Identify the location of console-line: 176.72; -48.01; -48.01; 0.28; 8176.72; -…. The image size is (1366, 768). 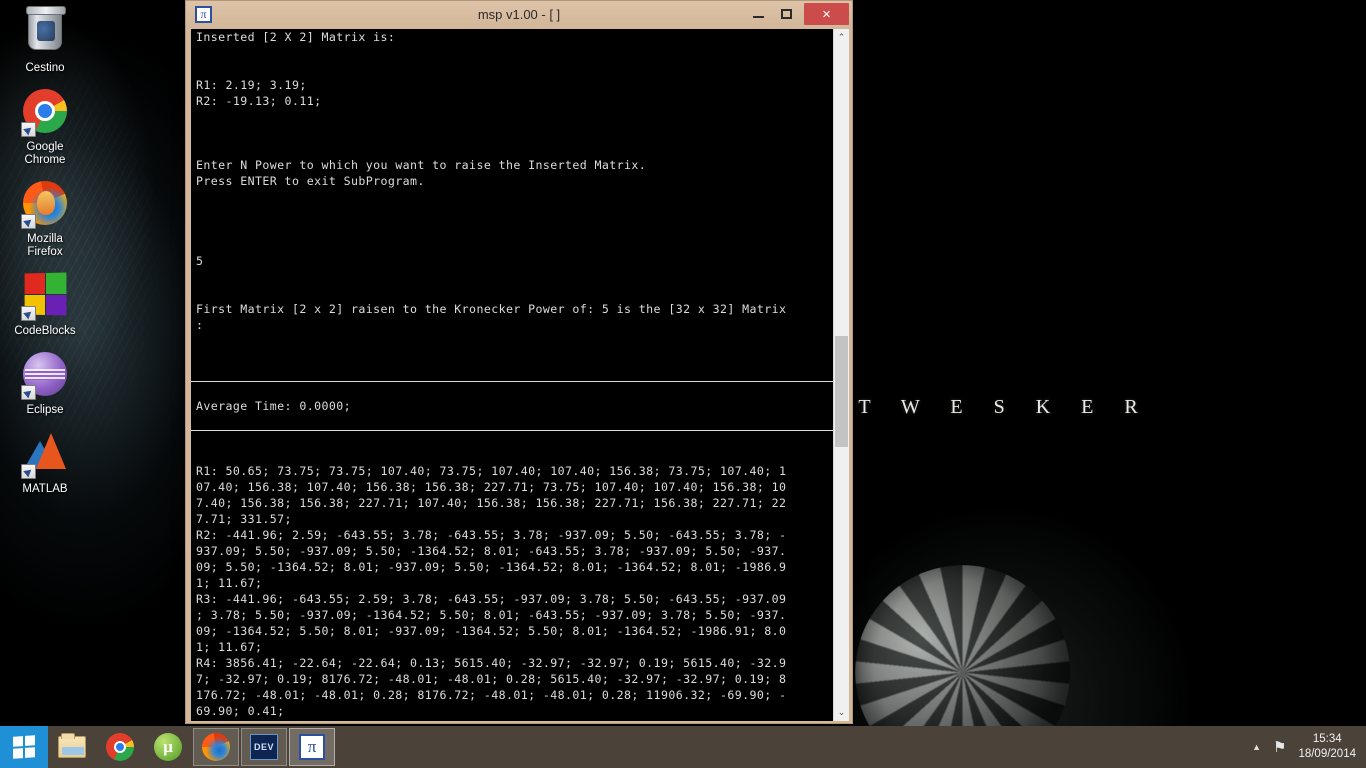
(491, 695).